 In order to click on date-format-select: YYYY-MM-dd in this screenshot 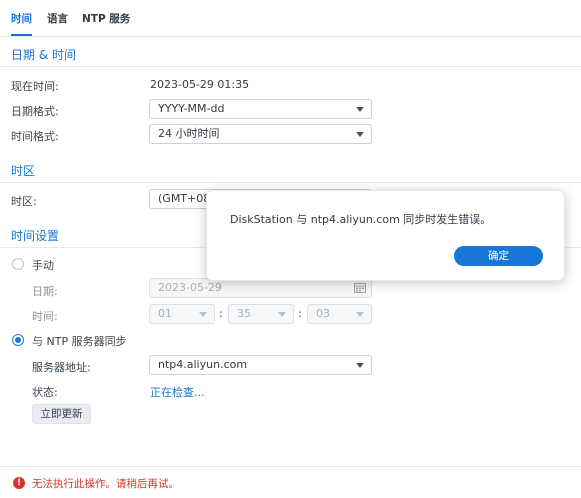, I will do `click(260, 109)`.